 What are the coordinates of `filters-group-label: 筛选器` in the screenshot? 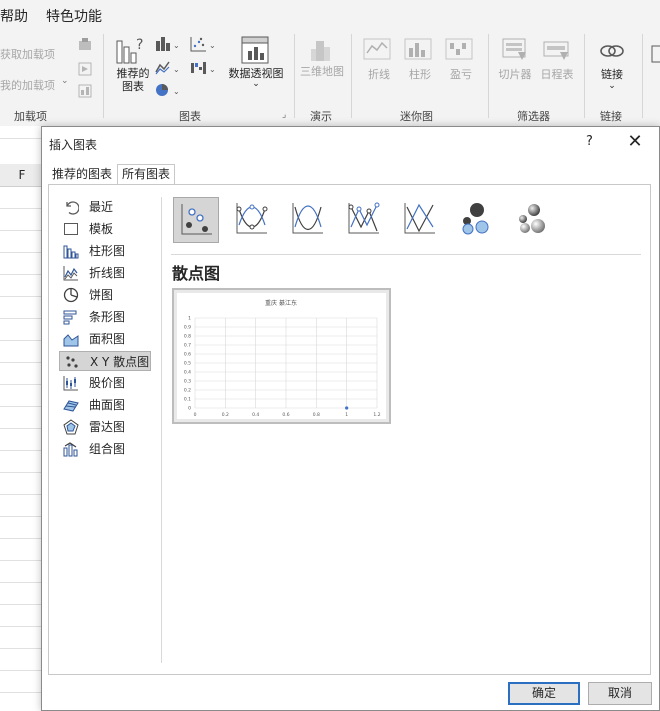 It's located at (533, 116).